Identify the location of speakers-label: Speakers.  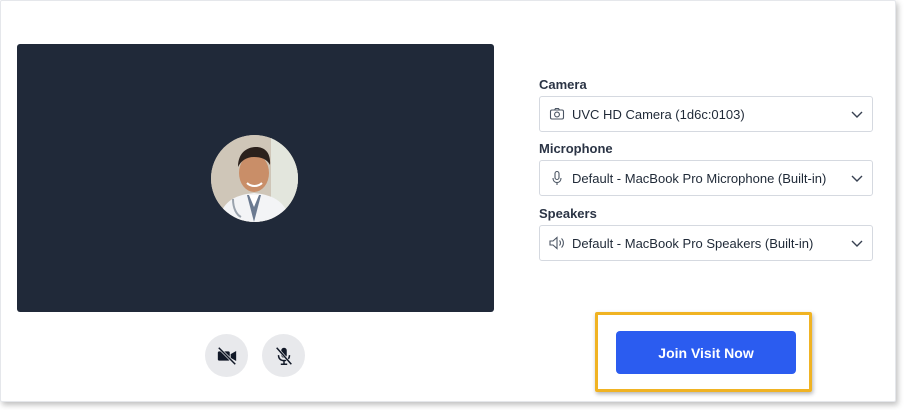
(568, 213).